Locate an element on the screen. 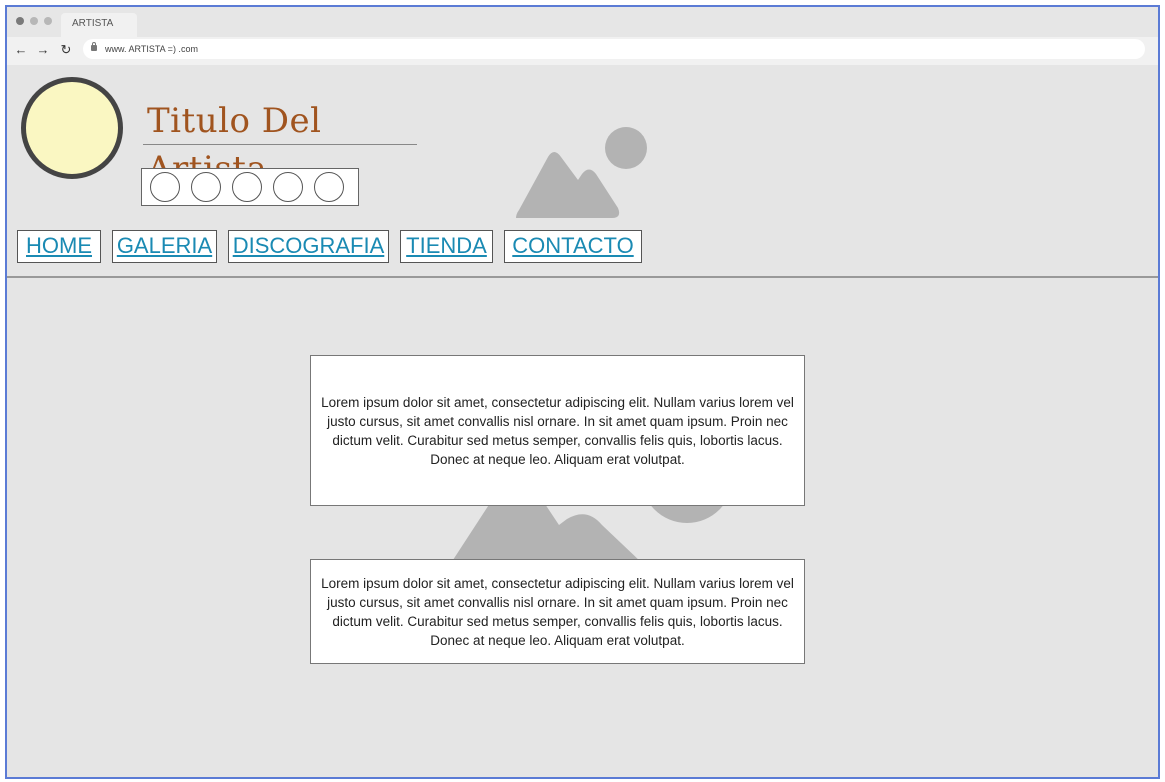 The image size is (1165, 782). address-bar: www. ARTISTA =) .com is located at coordinates (614, 49).